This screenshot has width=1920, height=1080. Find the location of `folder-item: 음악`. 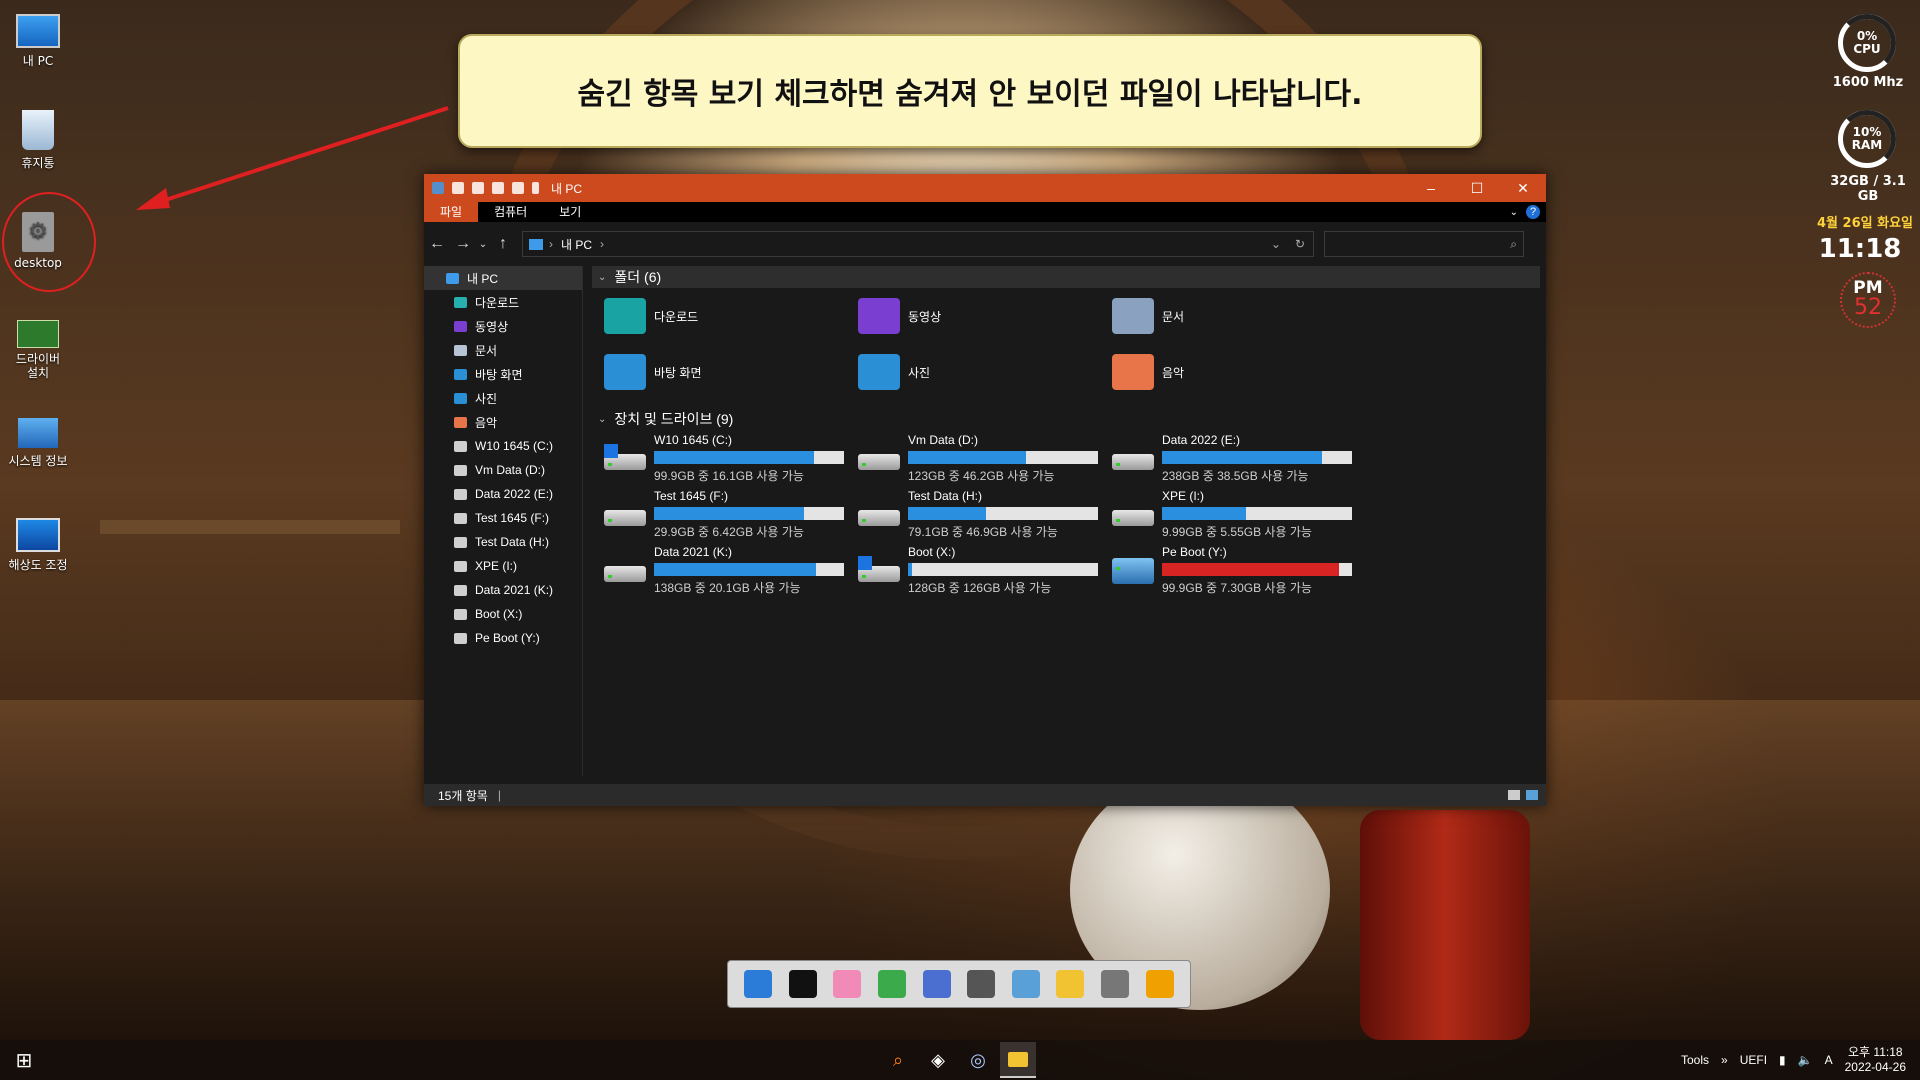

folder-item: 음악 is located at coordinates (1239, 372).